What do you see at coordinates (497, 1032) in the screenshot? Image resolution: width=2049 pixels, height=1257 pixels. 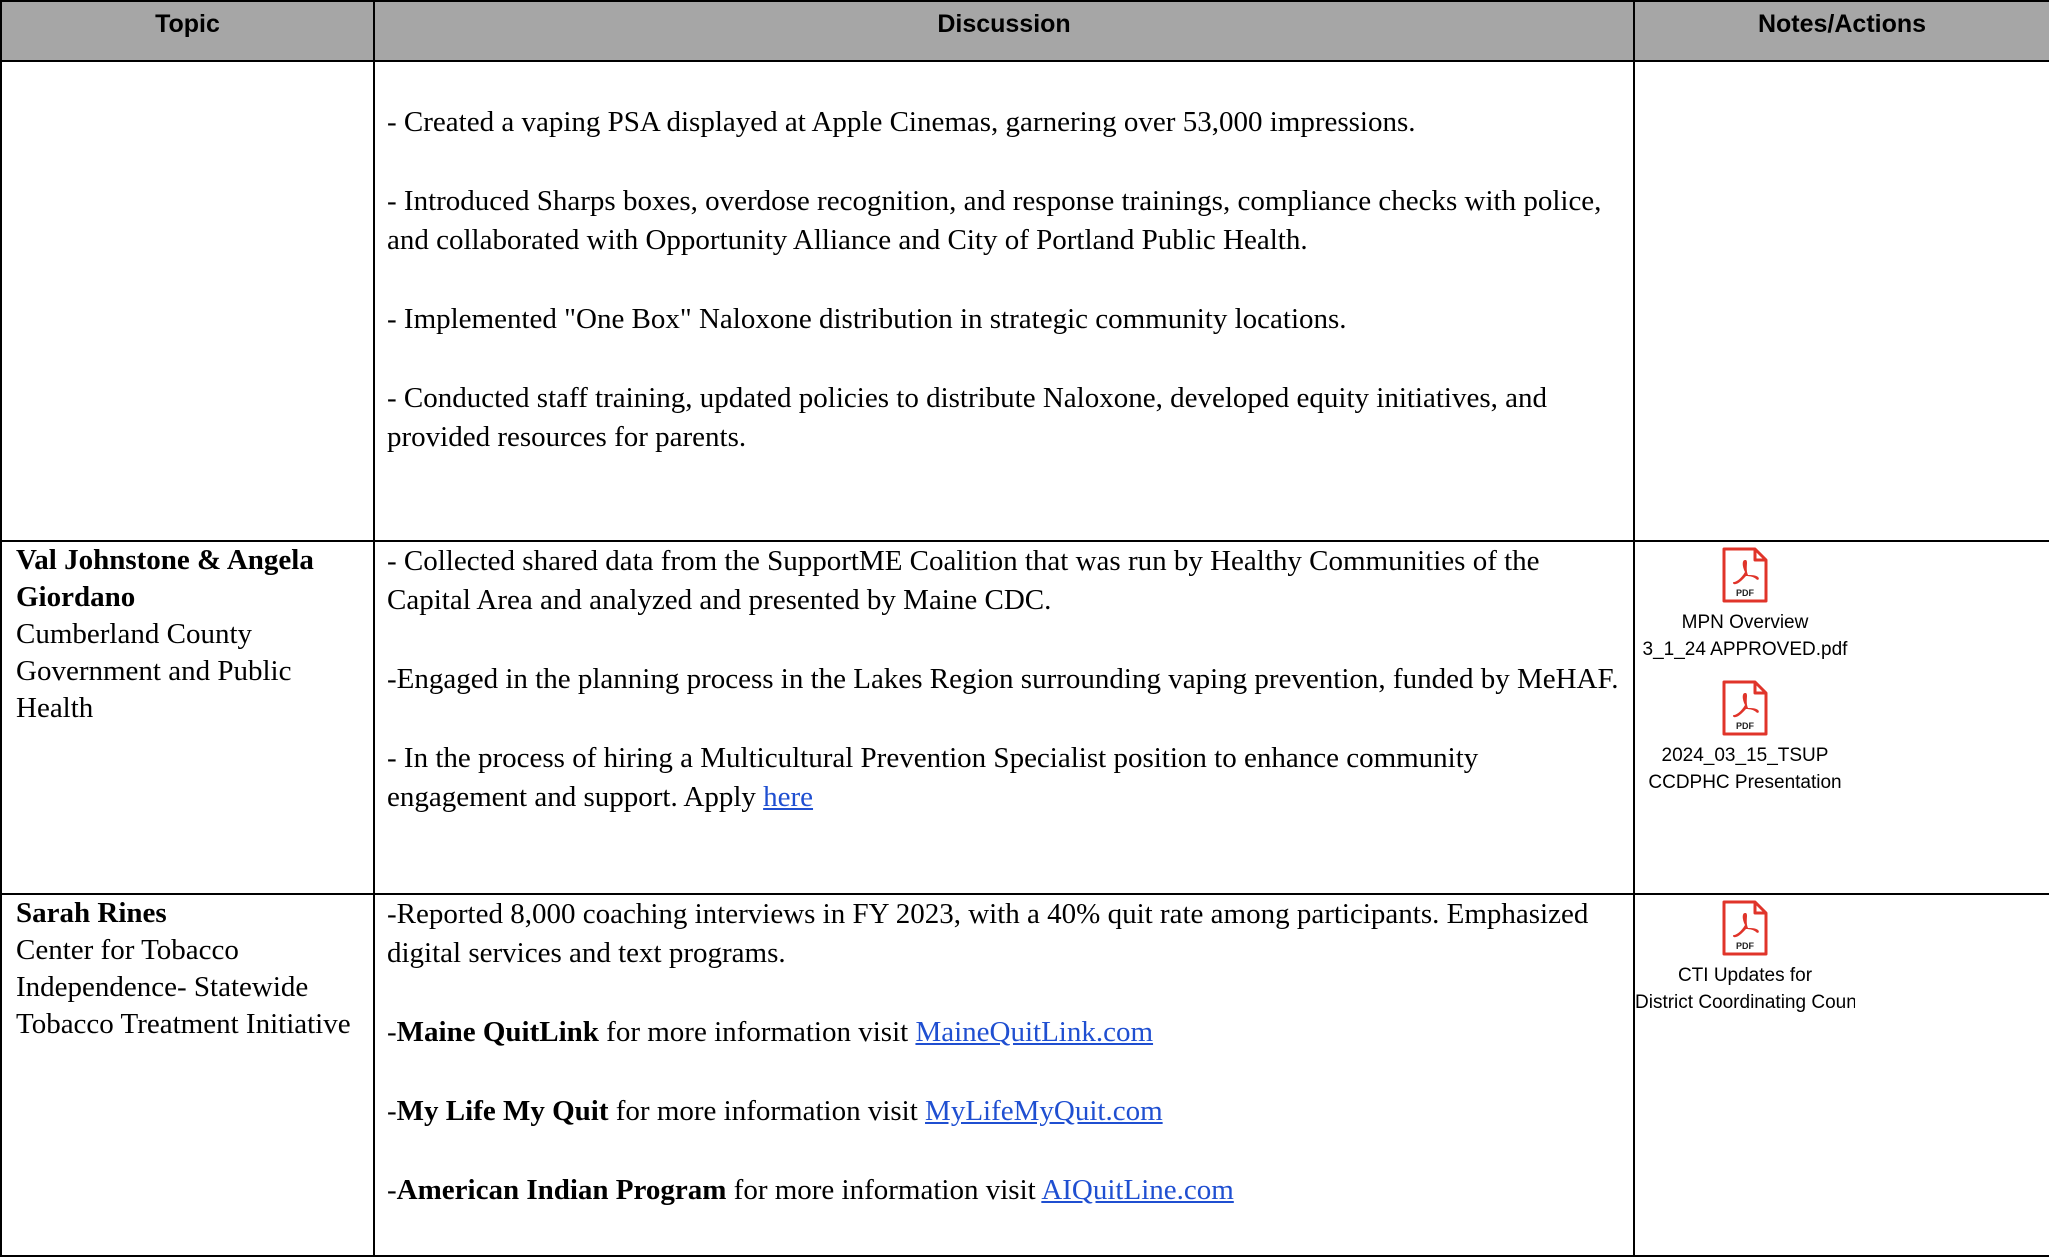 I see `program-name: Maine QuitLink` at bounding box center [497, 1032].